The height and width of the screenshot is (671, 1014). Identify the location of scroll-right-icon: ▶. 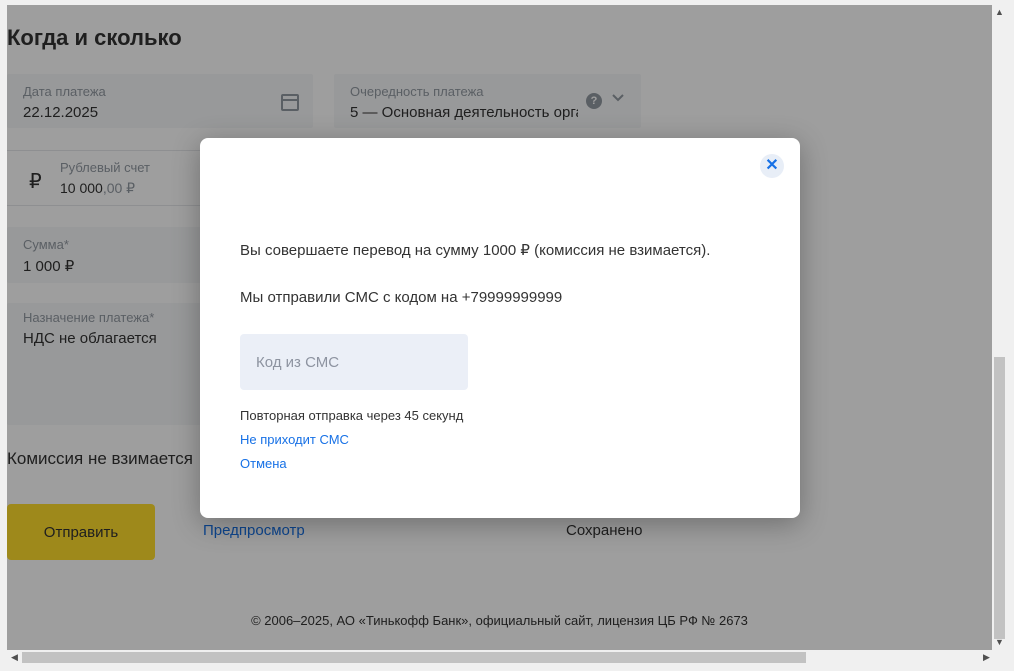
(986, 657).